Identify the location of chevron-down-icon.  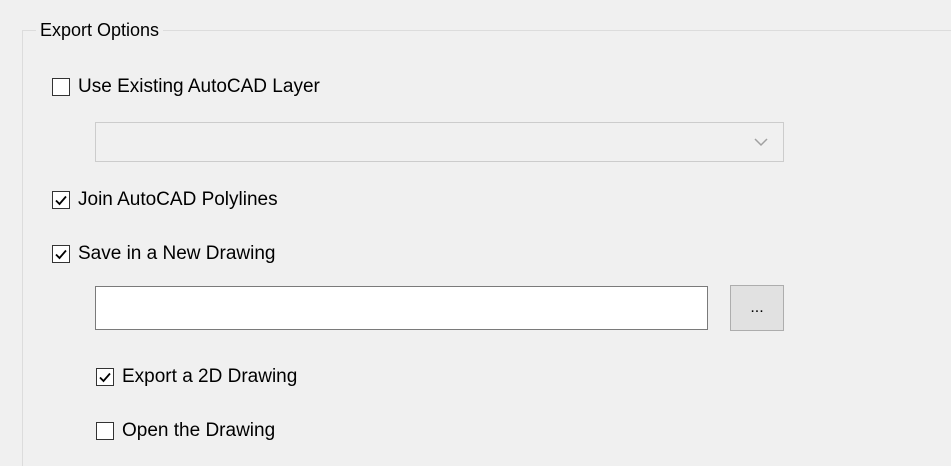
(761, 142).